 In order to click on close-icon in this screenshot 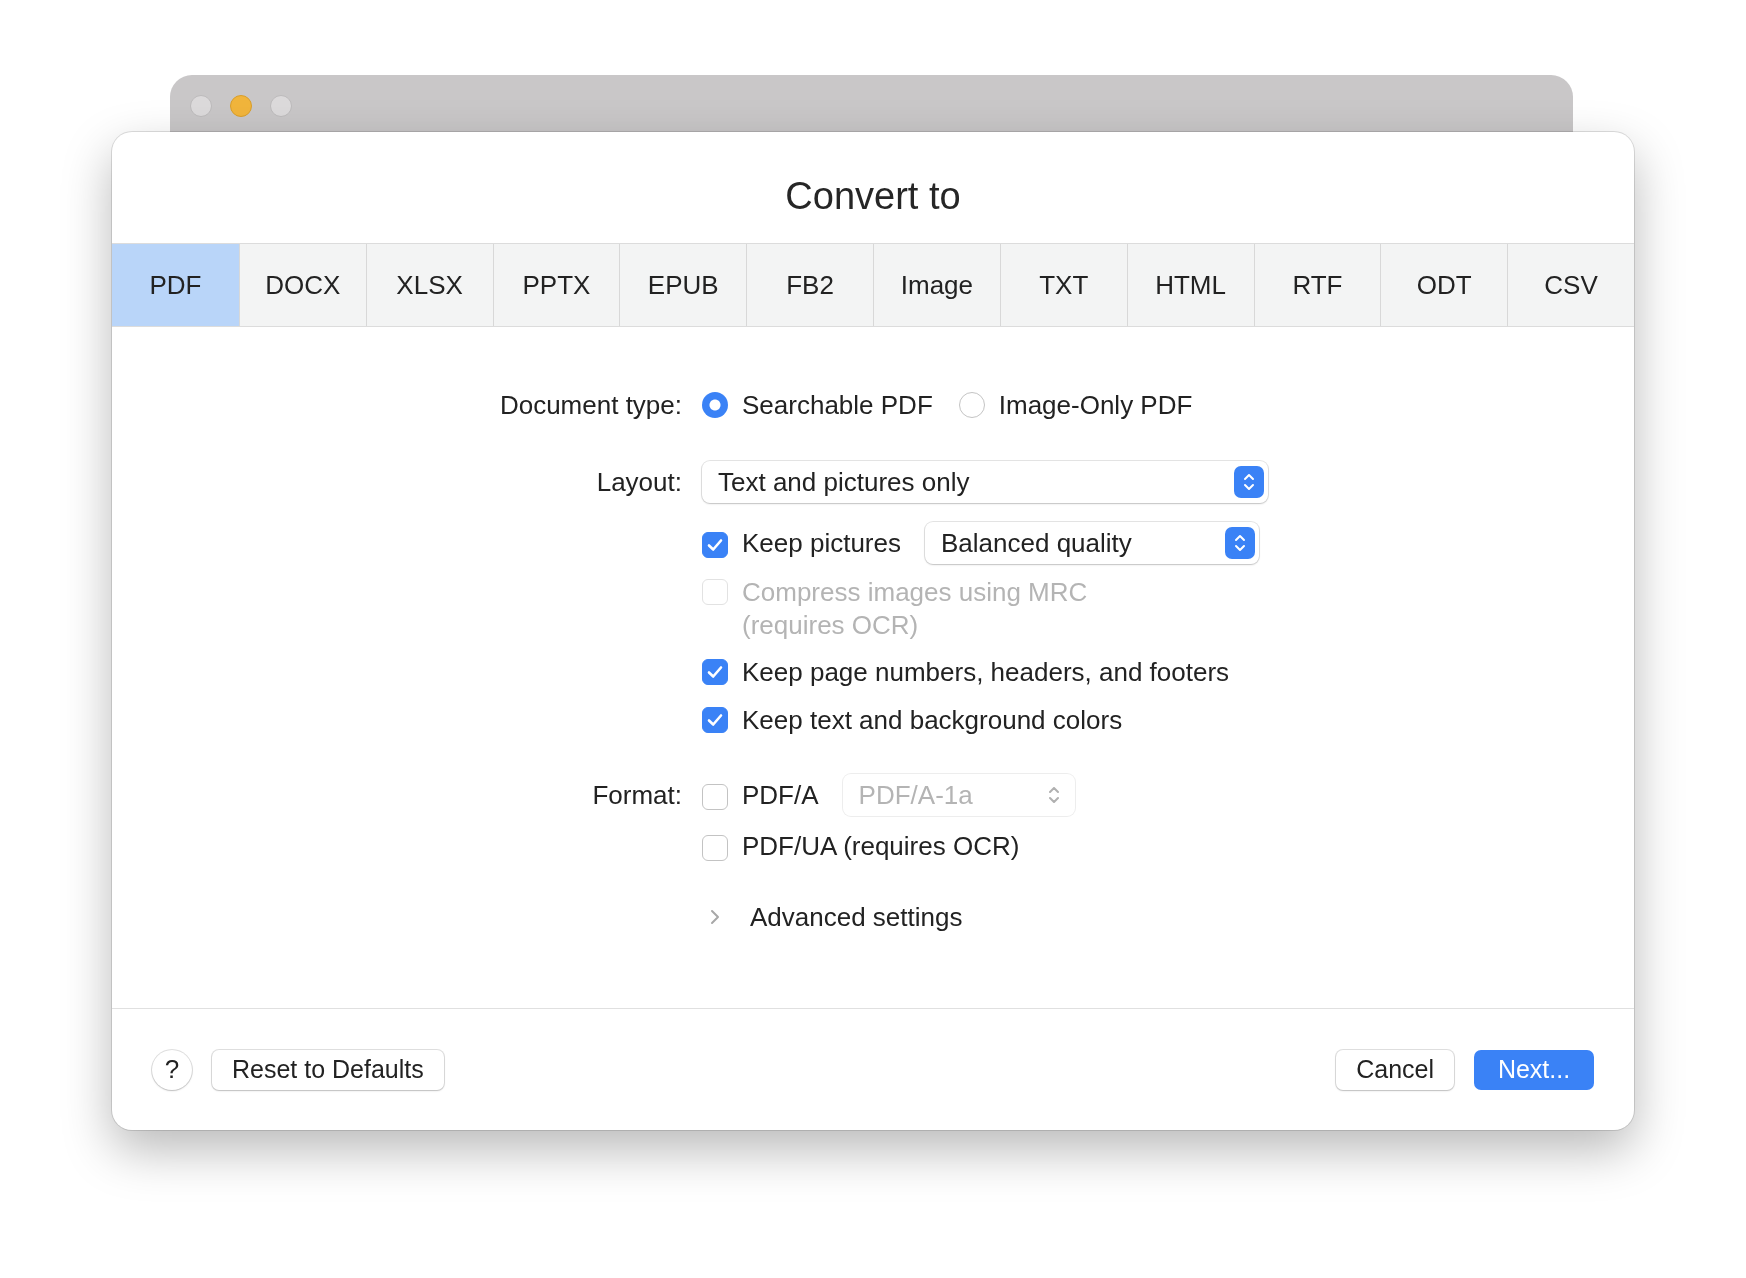, I will do `click(201, 106)`.